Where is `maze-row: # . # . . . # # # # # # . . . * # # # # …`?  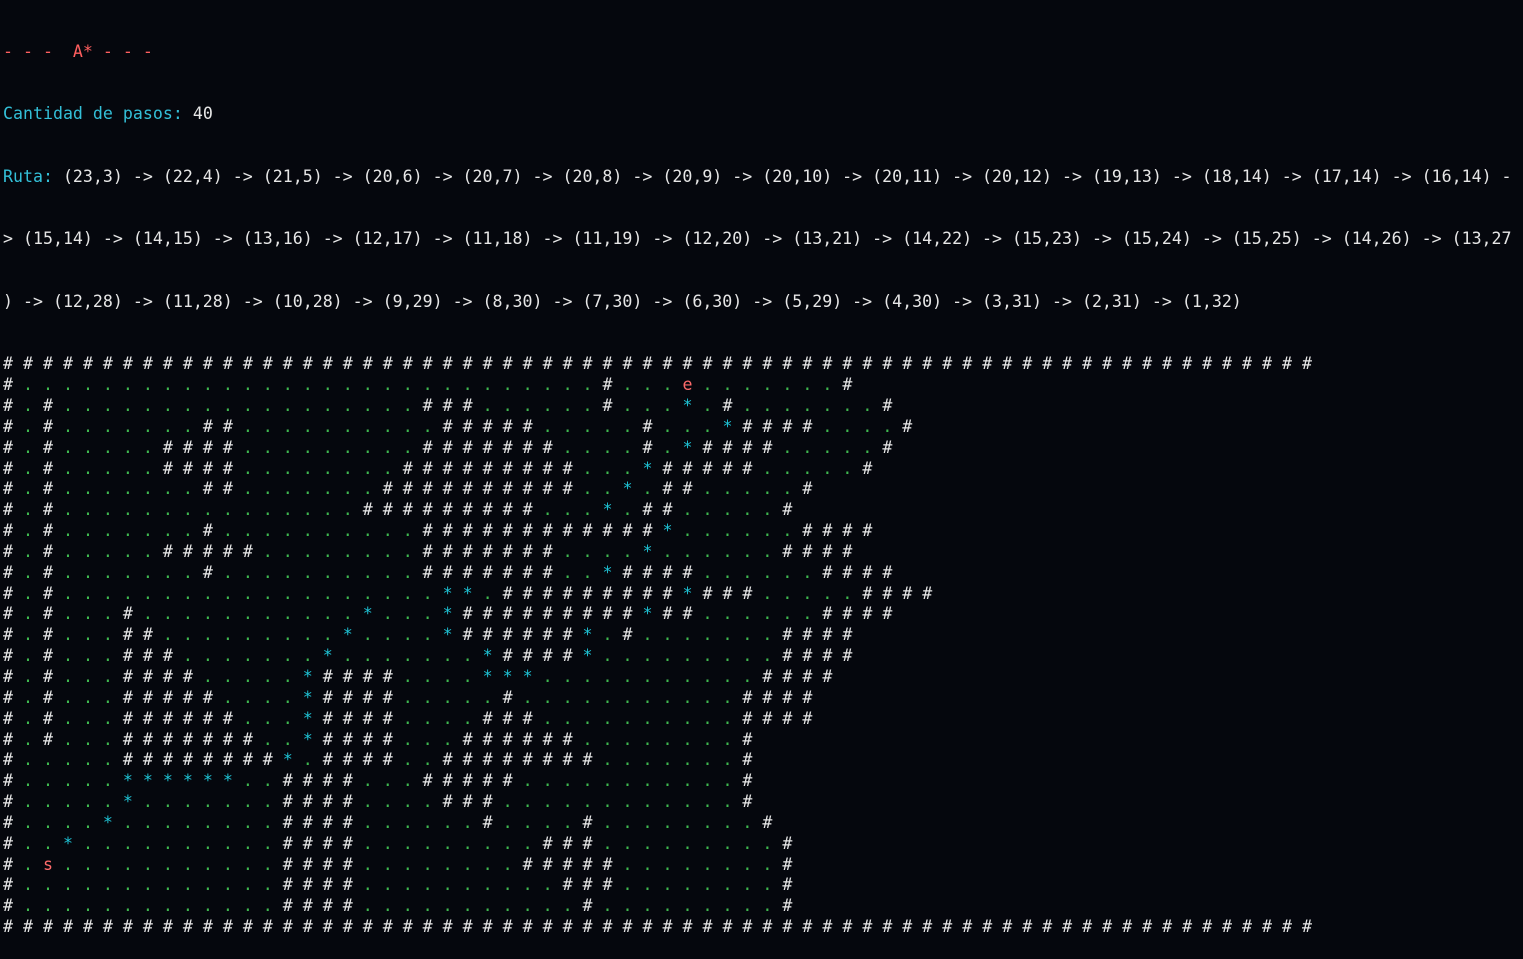
maze-row: # . # . . . # # # # # # . . . * # # # # … is located at coordinates (761, 719).